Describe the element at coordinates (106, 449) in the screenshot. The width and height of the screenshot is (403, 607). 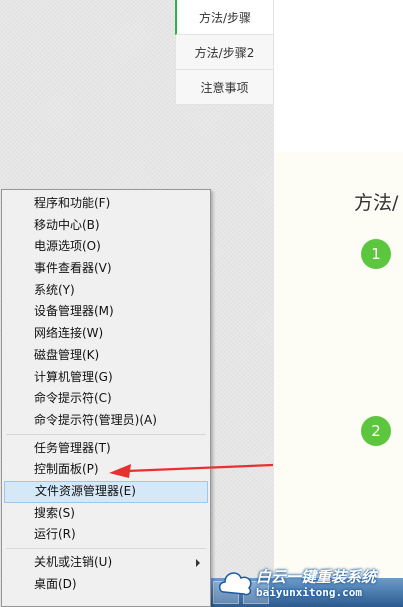
I see `menu-item-task-manager: 任务管理器(T)` at that location.